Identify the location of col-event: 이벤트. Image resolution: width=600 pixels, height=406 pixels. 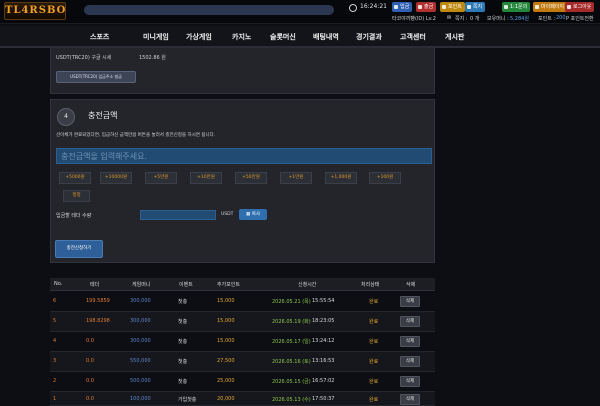
(186, 285).